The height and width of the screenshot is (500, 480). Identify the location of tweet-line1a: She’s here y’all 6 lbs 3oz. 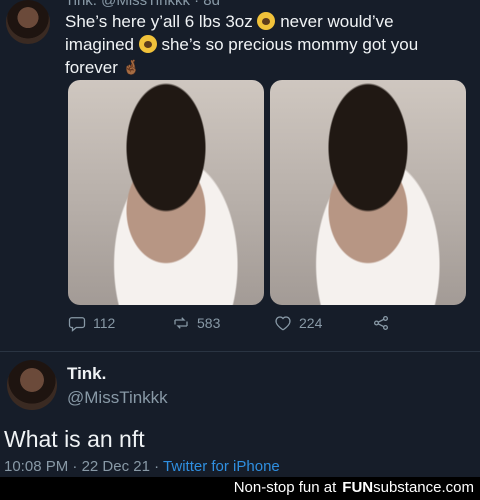
(159, 21).